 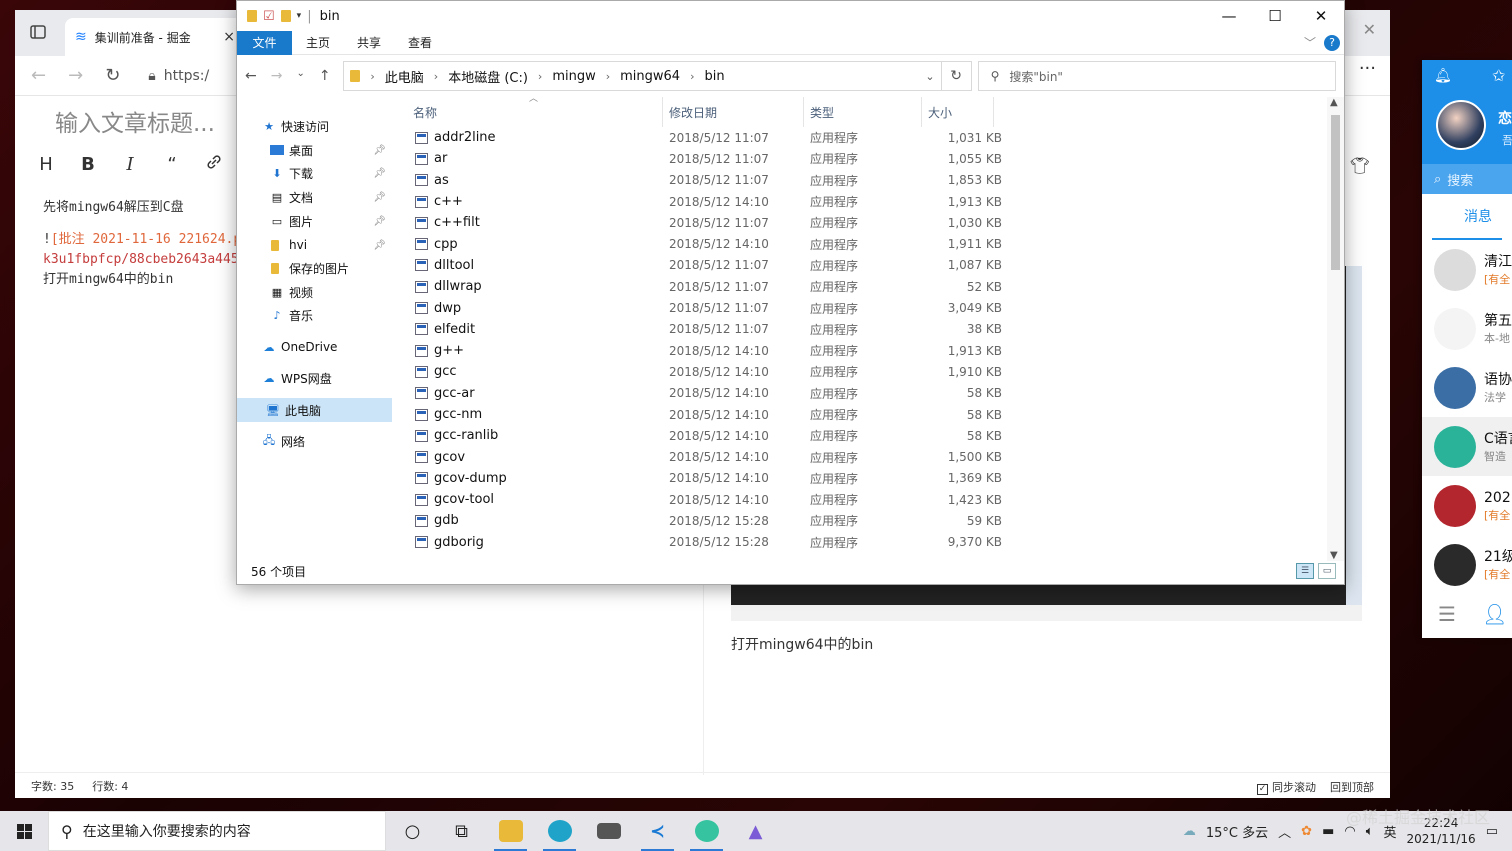 What do you see at coordinates (314, 292) in the screenshot?
I see `nav-videos: ▦ 视频` at bounding box center [314, 292].